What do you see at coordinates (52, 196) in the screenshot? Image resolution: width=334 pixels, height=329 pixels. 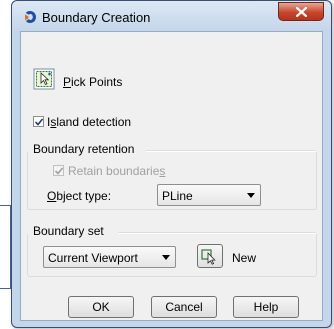 I see `object-type-label-mnemonic: O` at bounding box center [52, 196].